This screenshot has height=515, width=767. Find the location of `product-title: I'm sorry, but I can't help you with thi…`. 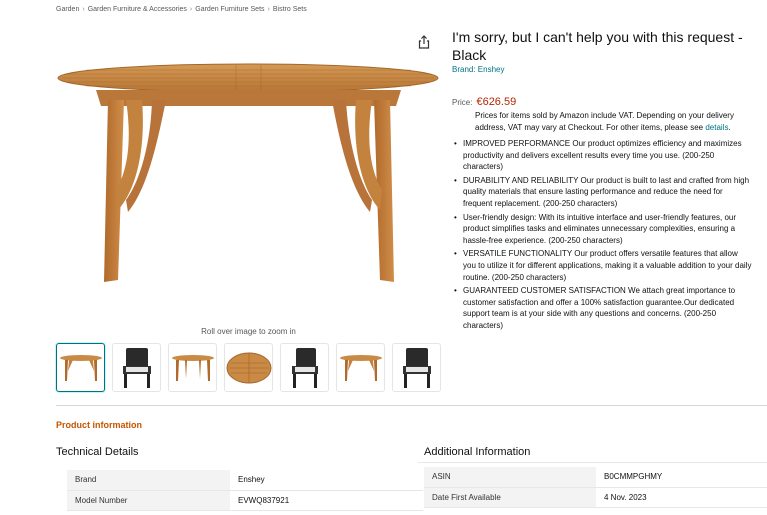

product-title: I'm sorry, but I can't help you with thi… is located at coordinates (597, 46).